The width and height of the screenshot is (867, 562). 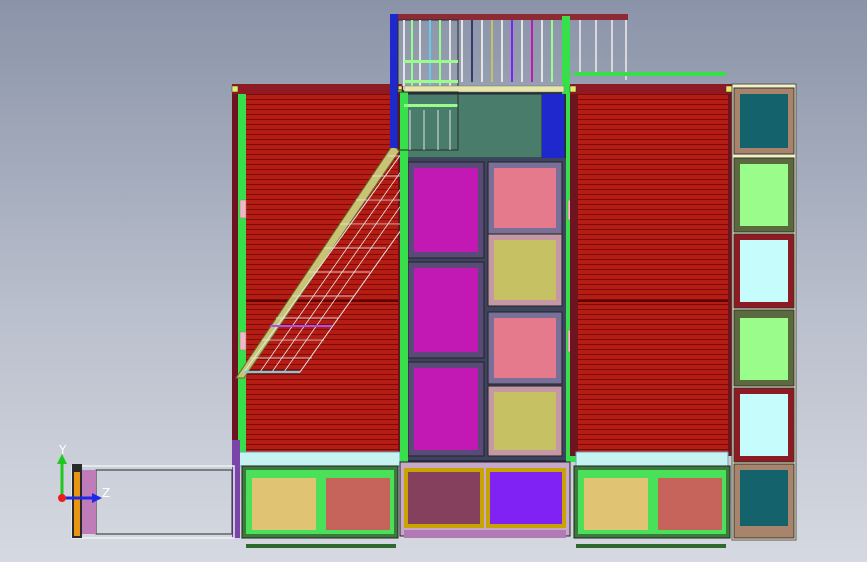 What do you see at coordinates (488, 276) in the screenshot?
I see `center-module` at bounding box center [488, 276].